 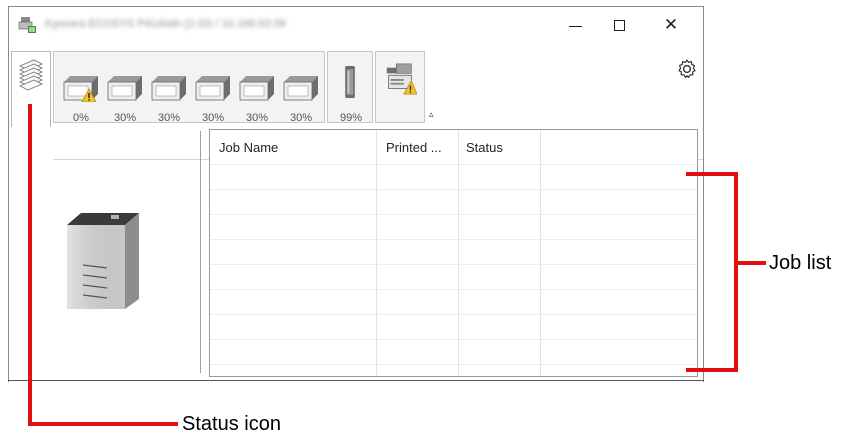 I want to click on toner-tab: 99%, so click(x=350, y=87).